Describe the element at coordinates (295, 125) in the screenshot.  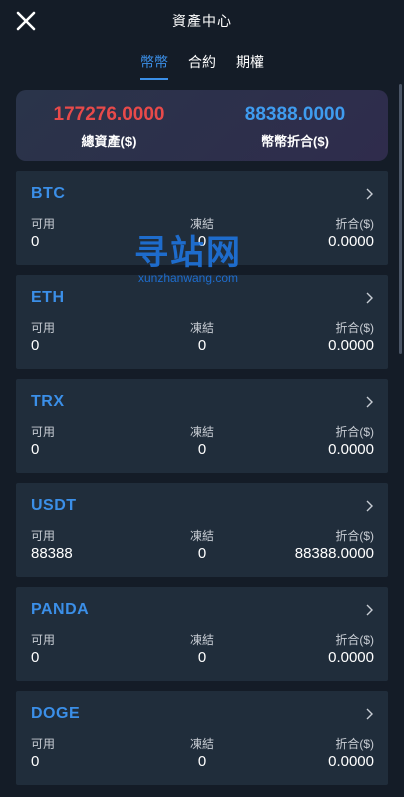
I see `spot-converted: 88388.0000 幣幣折合($)` at that location.